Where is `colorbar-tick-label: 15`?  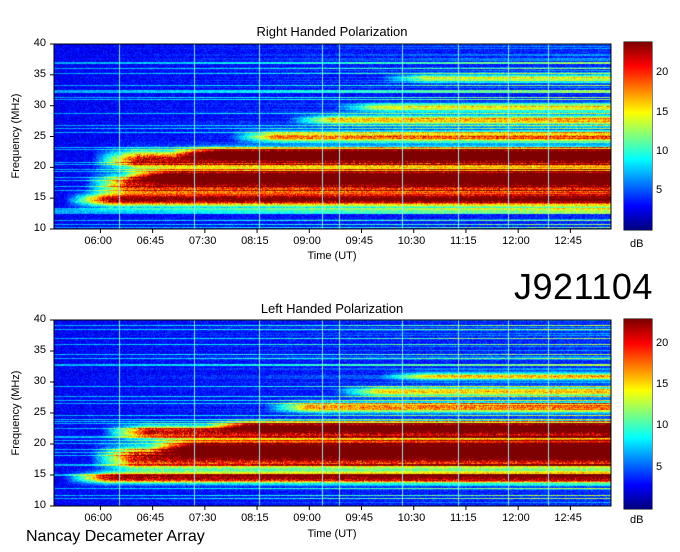 colorbar-tick-label: 15 is located at coordinates (662, 384).